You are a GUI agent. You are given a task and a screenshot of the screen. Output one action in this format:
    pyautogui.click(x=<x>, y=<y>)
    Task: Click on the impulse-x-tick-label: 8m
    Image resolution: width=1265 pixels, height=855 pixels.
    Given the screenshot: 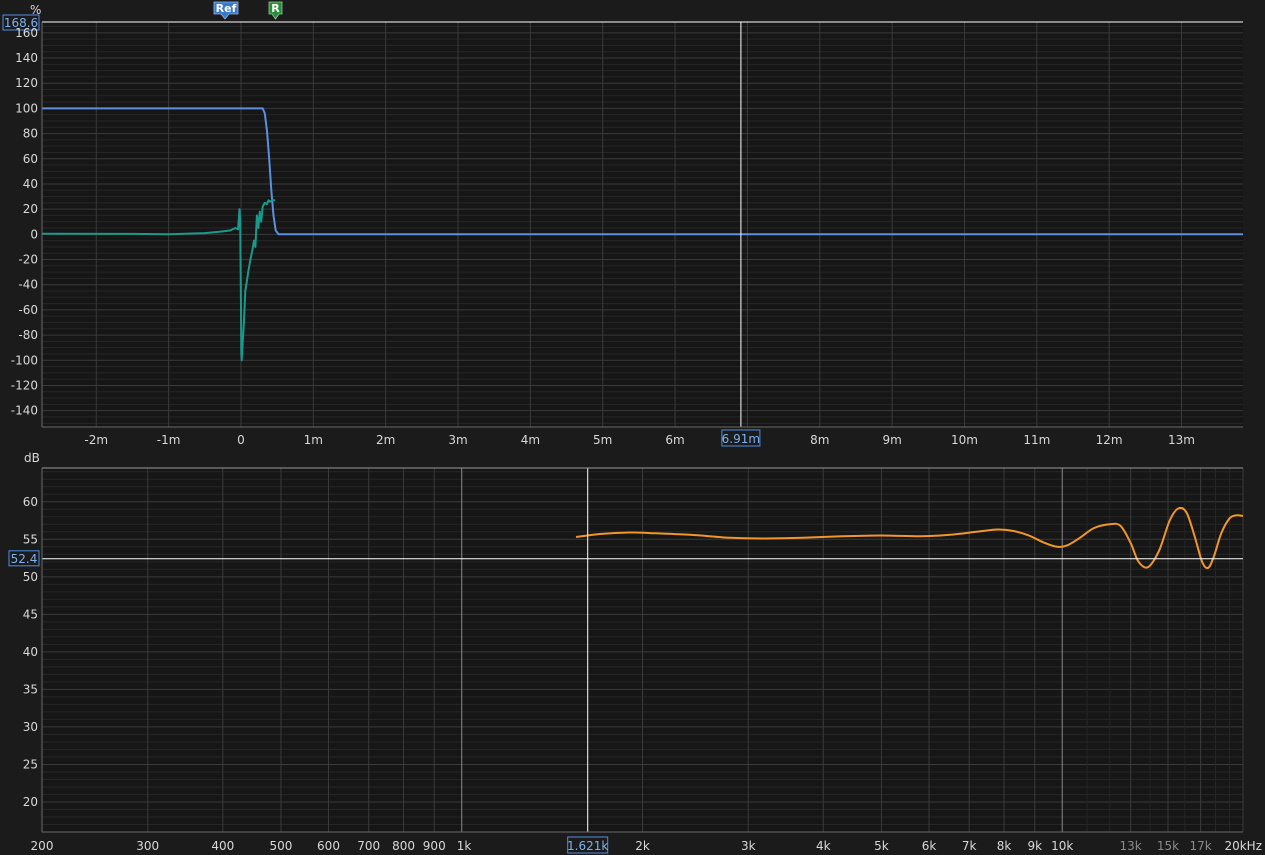 What is the action you would take?
    pyautogui.click(x=819, y=440)
    